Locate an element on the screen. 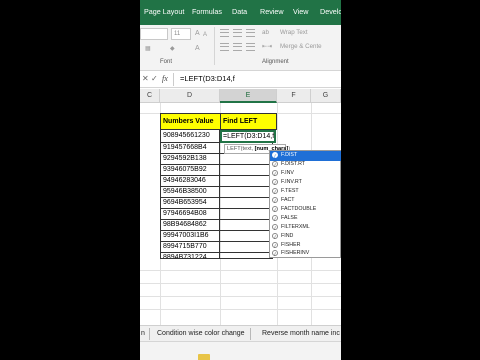  cancel-icon: ✕ is located at coordinates (145, 78).